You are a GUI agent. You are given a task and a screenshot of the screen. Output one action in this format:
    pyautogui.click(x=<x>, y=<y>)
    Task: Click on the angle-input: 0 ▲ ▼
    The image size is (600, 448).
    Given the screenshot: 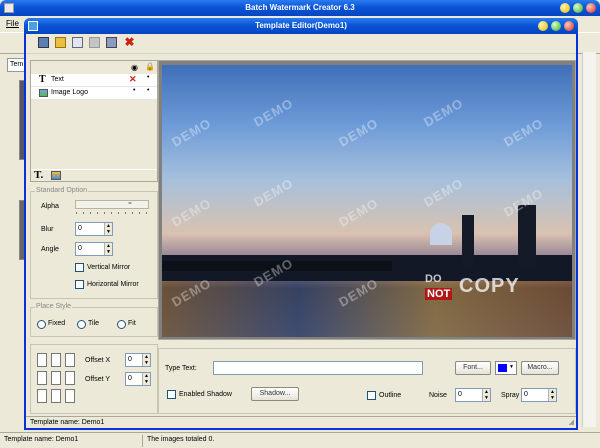 What is the action you would take?
    pyautogui.click(x=94, y=249)
    